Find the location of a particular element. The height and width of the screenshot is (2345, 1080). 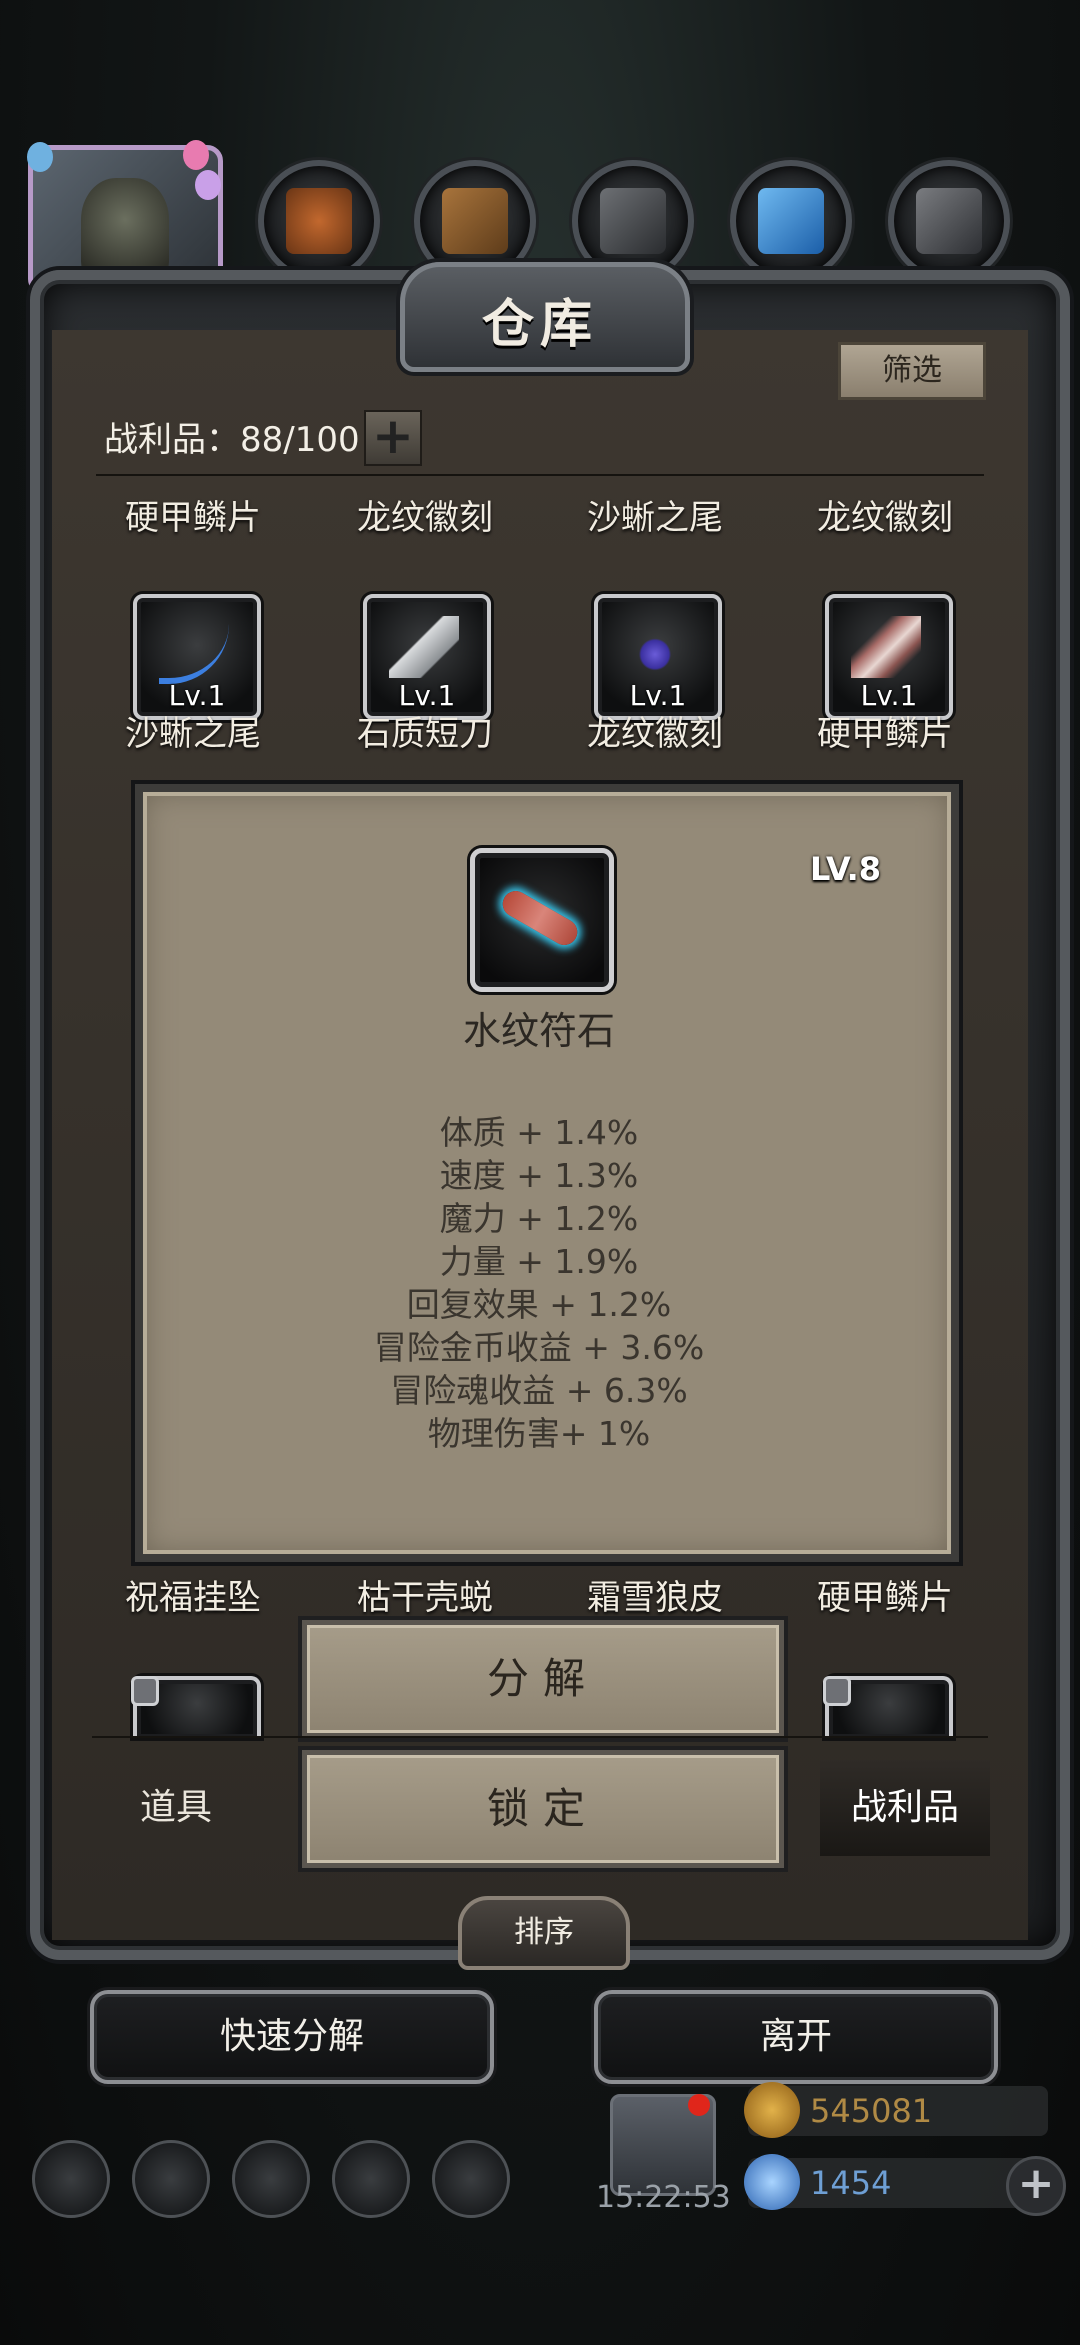

plus-icon: + is located at coordinates (393, 436).